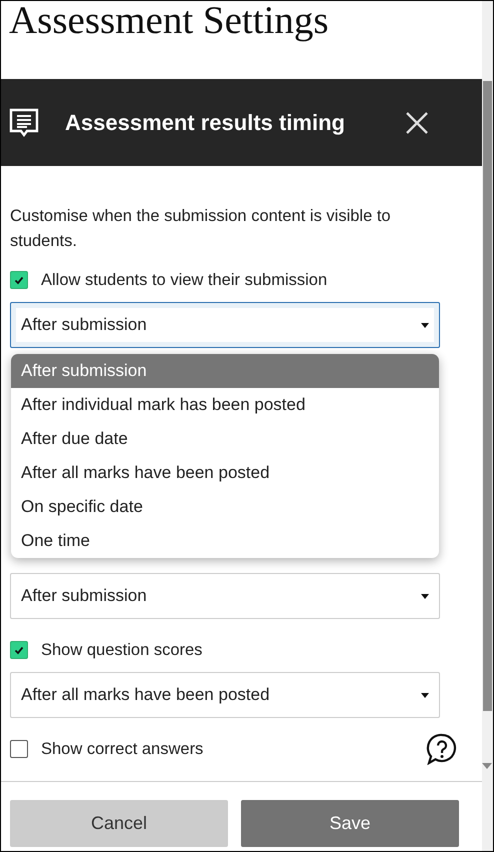 This screenshot has height=852, width=494. I want to click on cancel-button: Cancel, so click(119, 823).